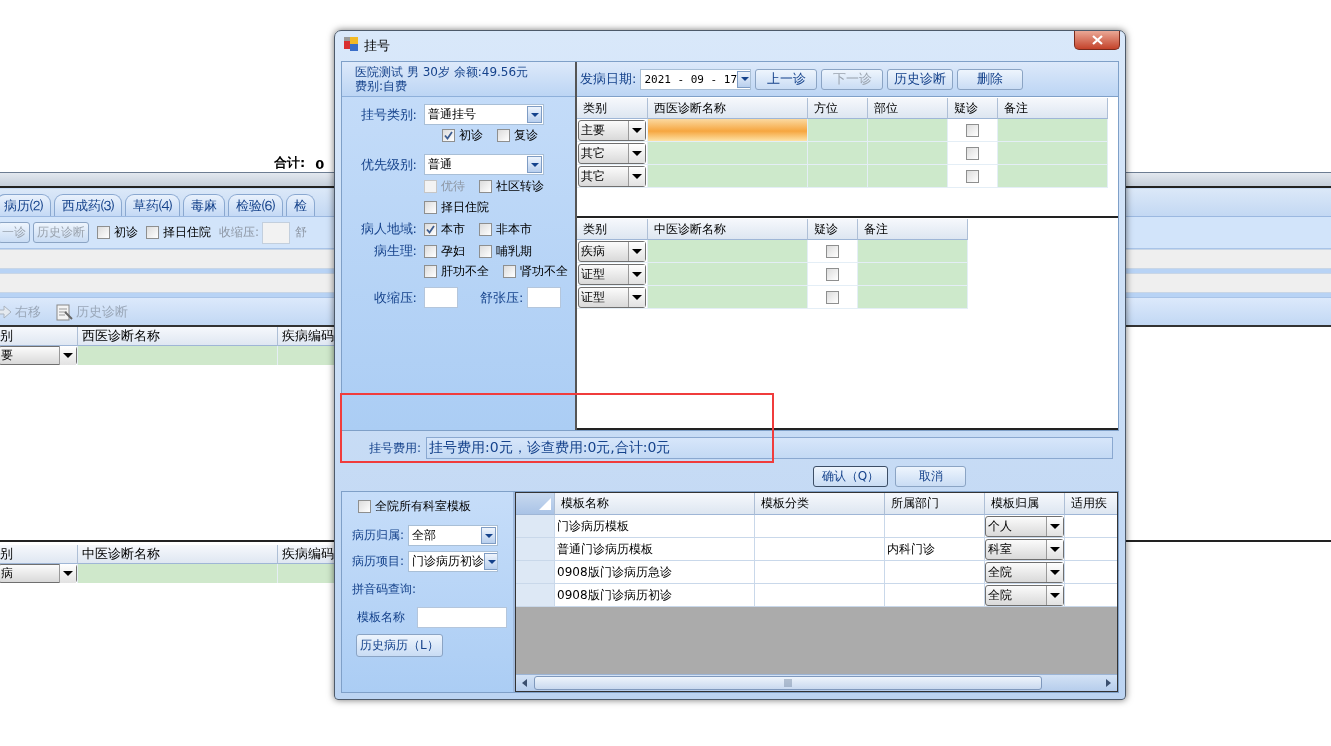 Image resolution: width=1331 pixels, height=746 pixels. Describe the element at coordinates (1024, 549) in the screenshot. I see `category-dropdown: 科室` at that location.